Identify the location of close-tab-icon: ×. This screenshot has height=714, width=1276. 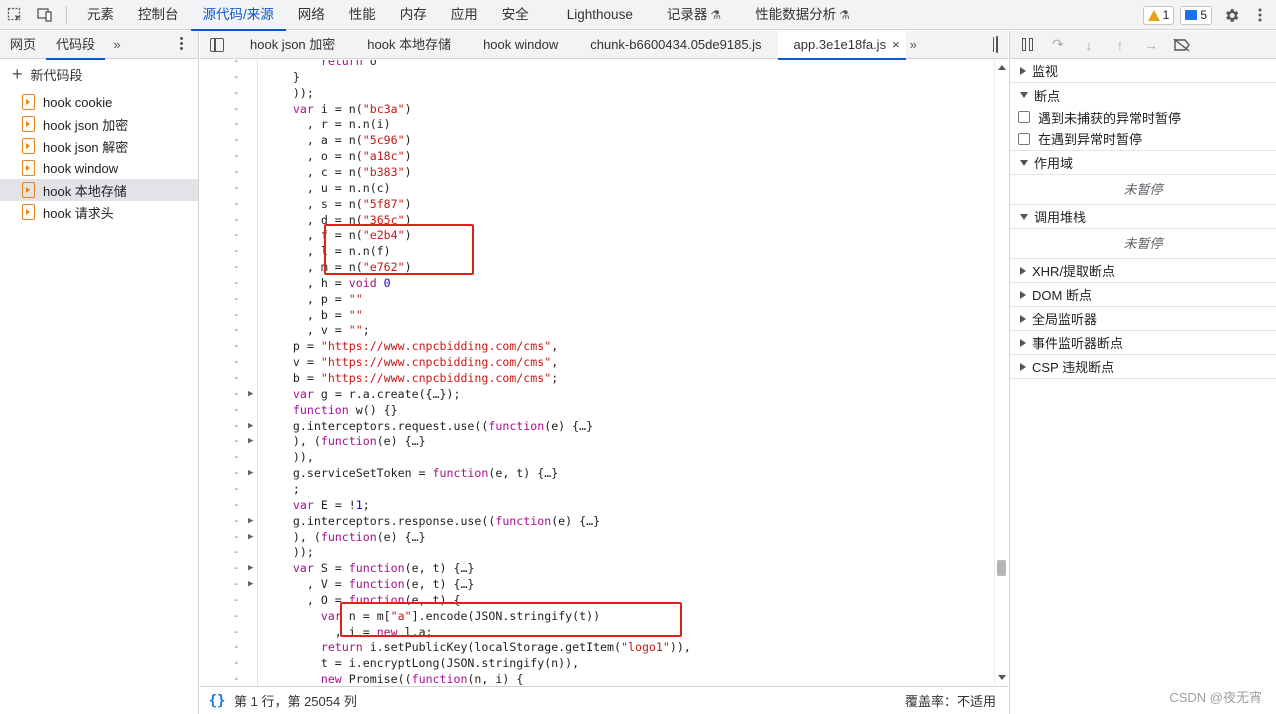
(896, 44).